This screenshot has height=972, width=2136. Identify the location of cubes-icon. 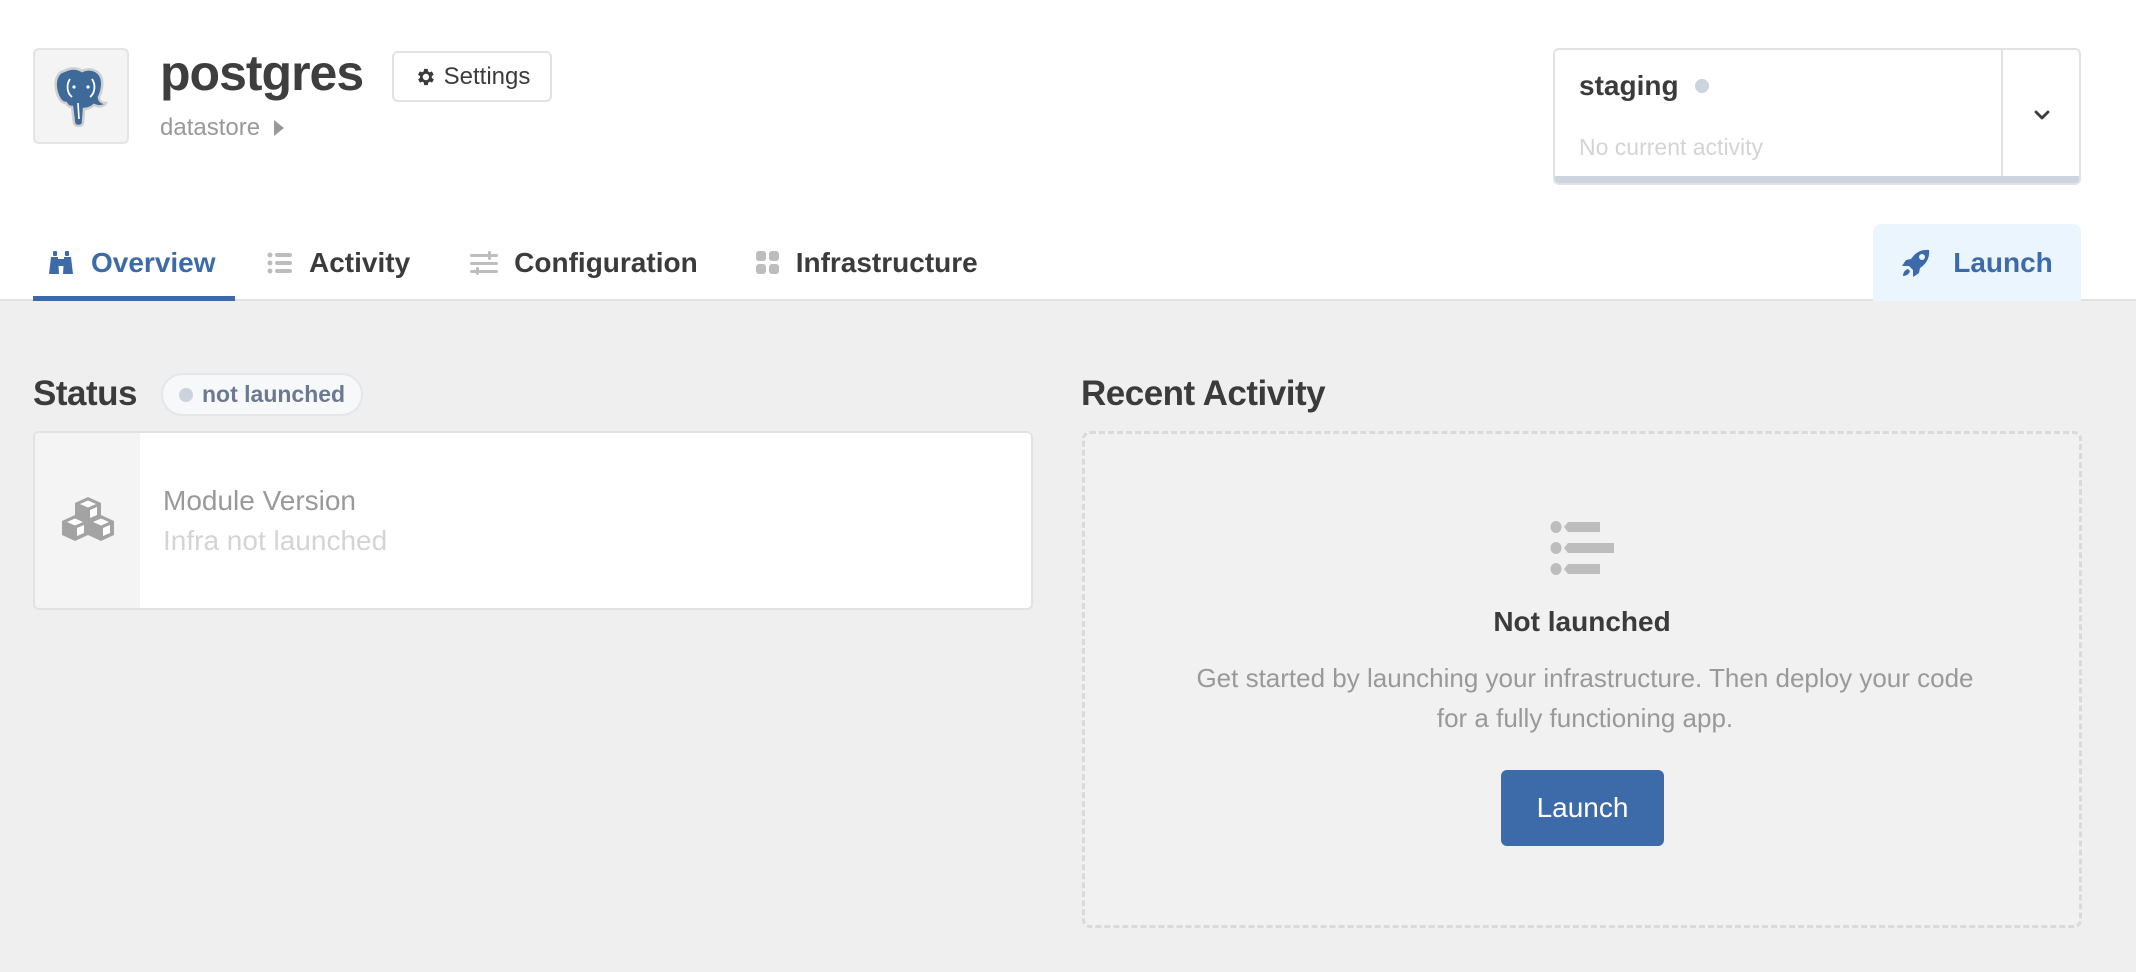
(87, 518).